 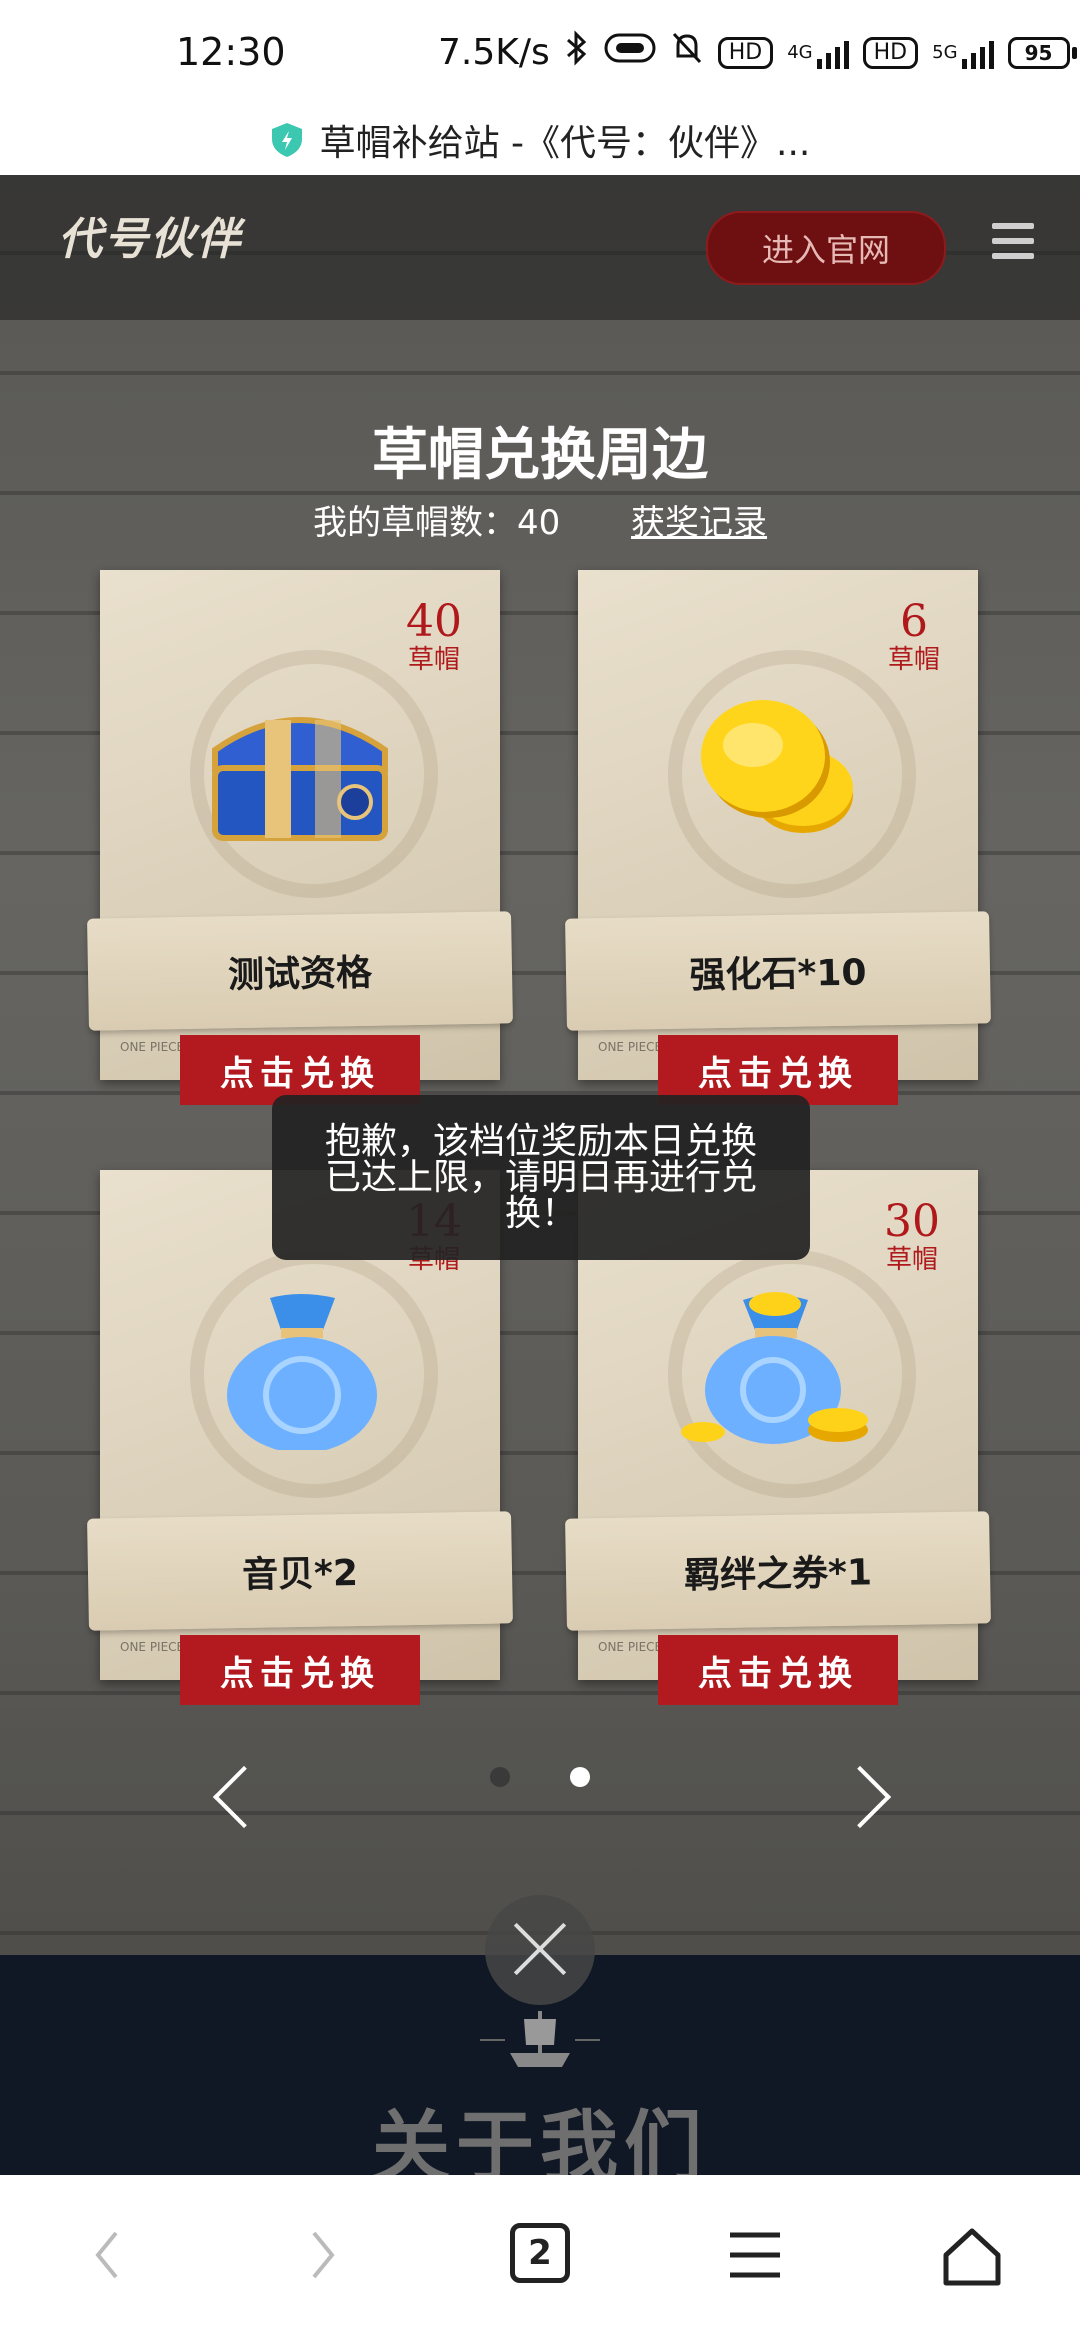 What do you see at coordinates (540, 455) in the screenshot?
I see `section-title: 草帽兑换周边` at bounding box center [540, 455].